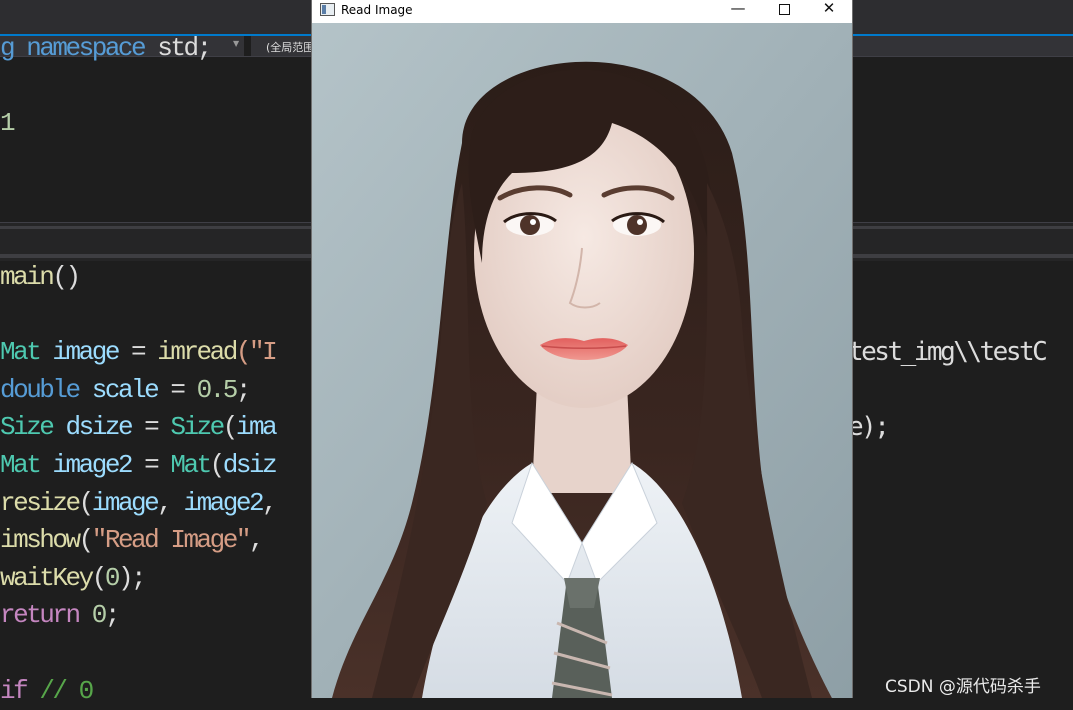  I want to click on code-token: std;, so click(178, 48).